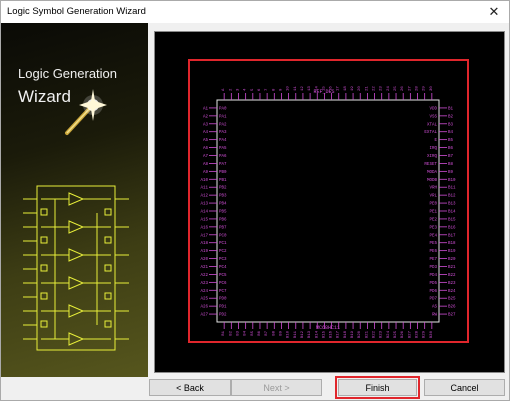  I want to click on pin-number: B8, so click(274, 332).